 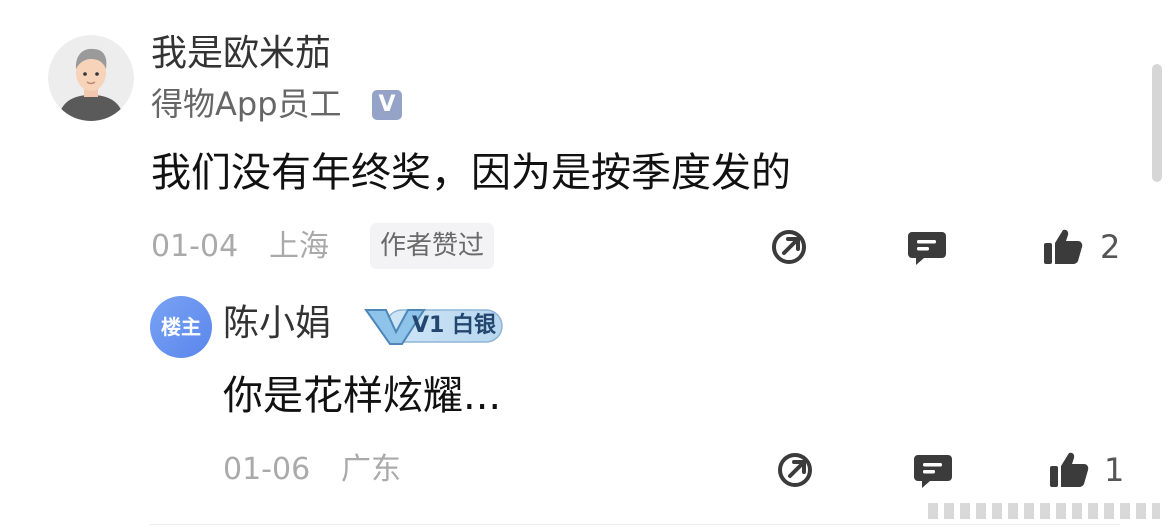 I want to click on watermark, so click(x=1044, y=511).